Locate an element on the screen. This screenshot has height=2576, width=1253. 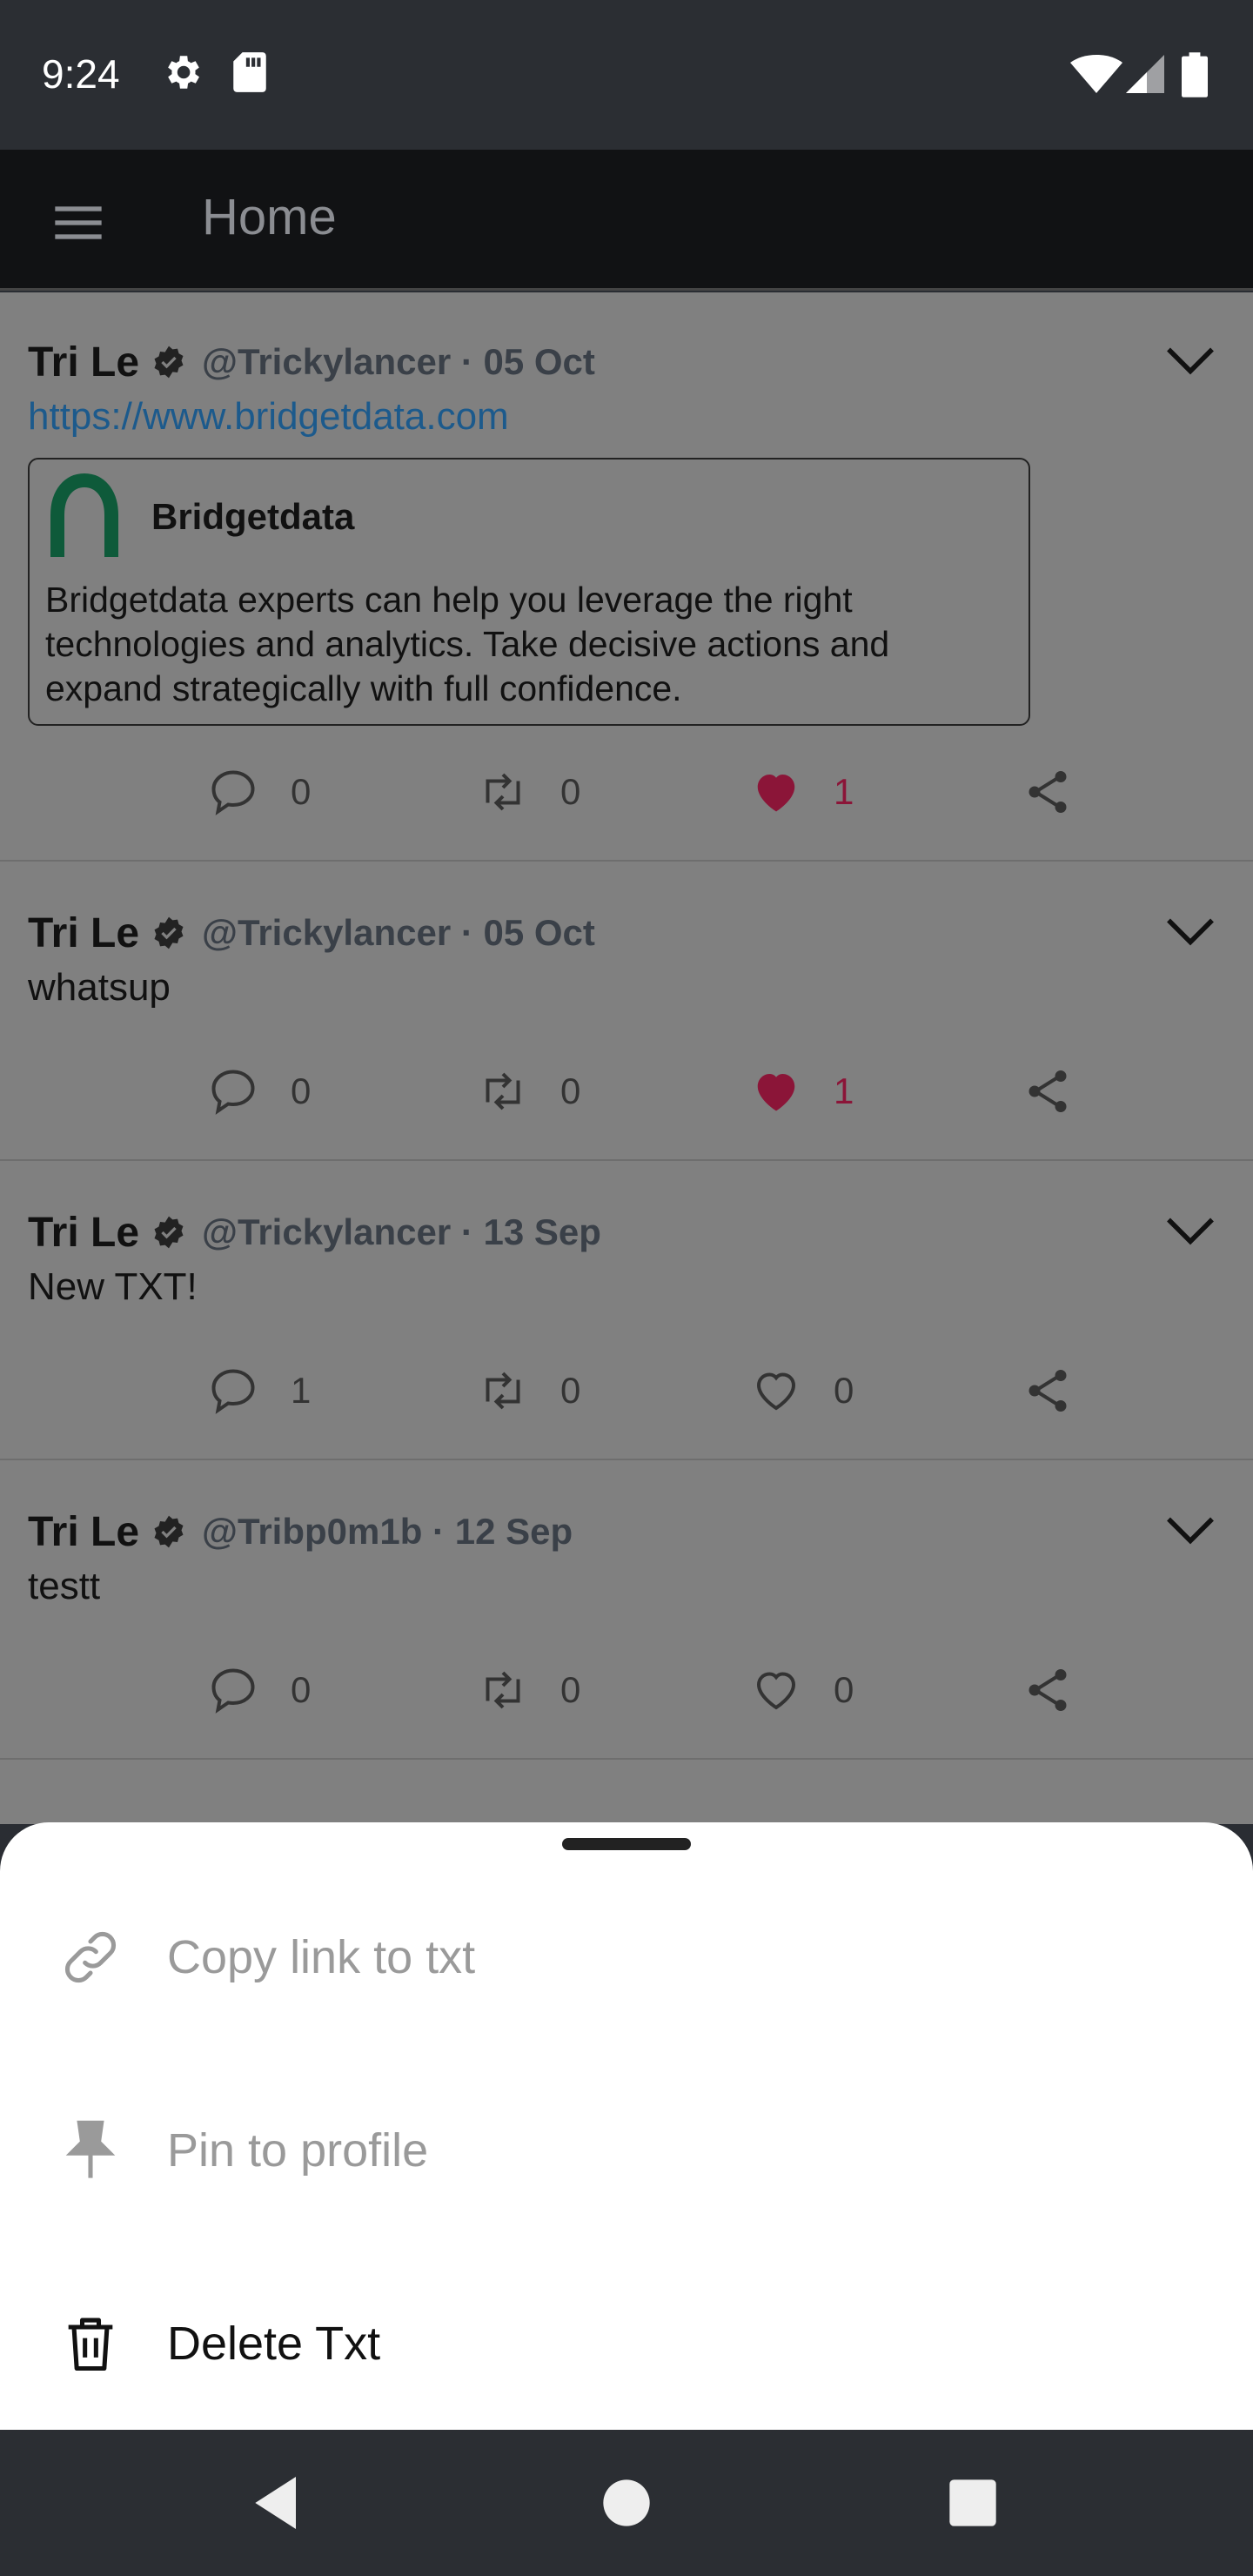
recents-icon is located at coordinates (973, 2503).